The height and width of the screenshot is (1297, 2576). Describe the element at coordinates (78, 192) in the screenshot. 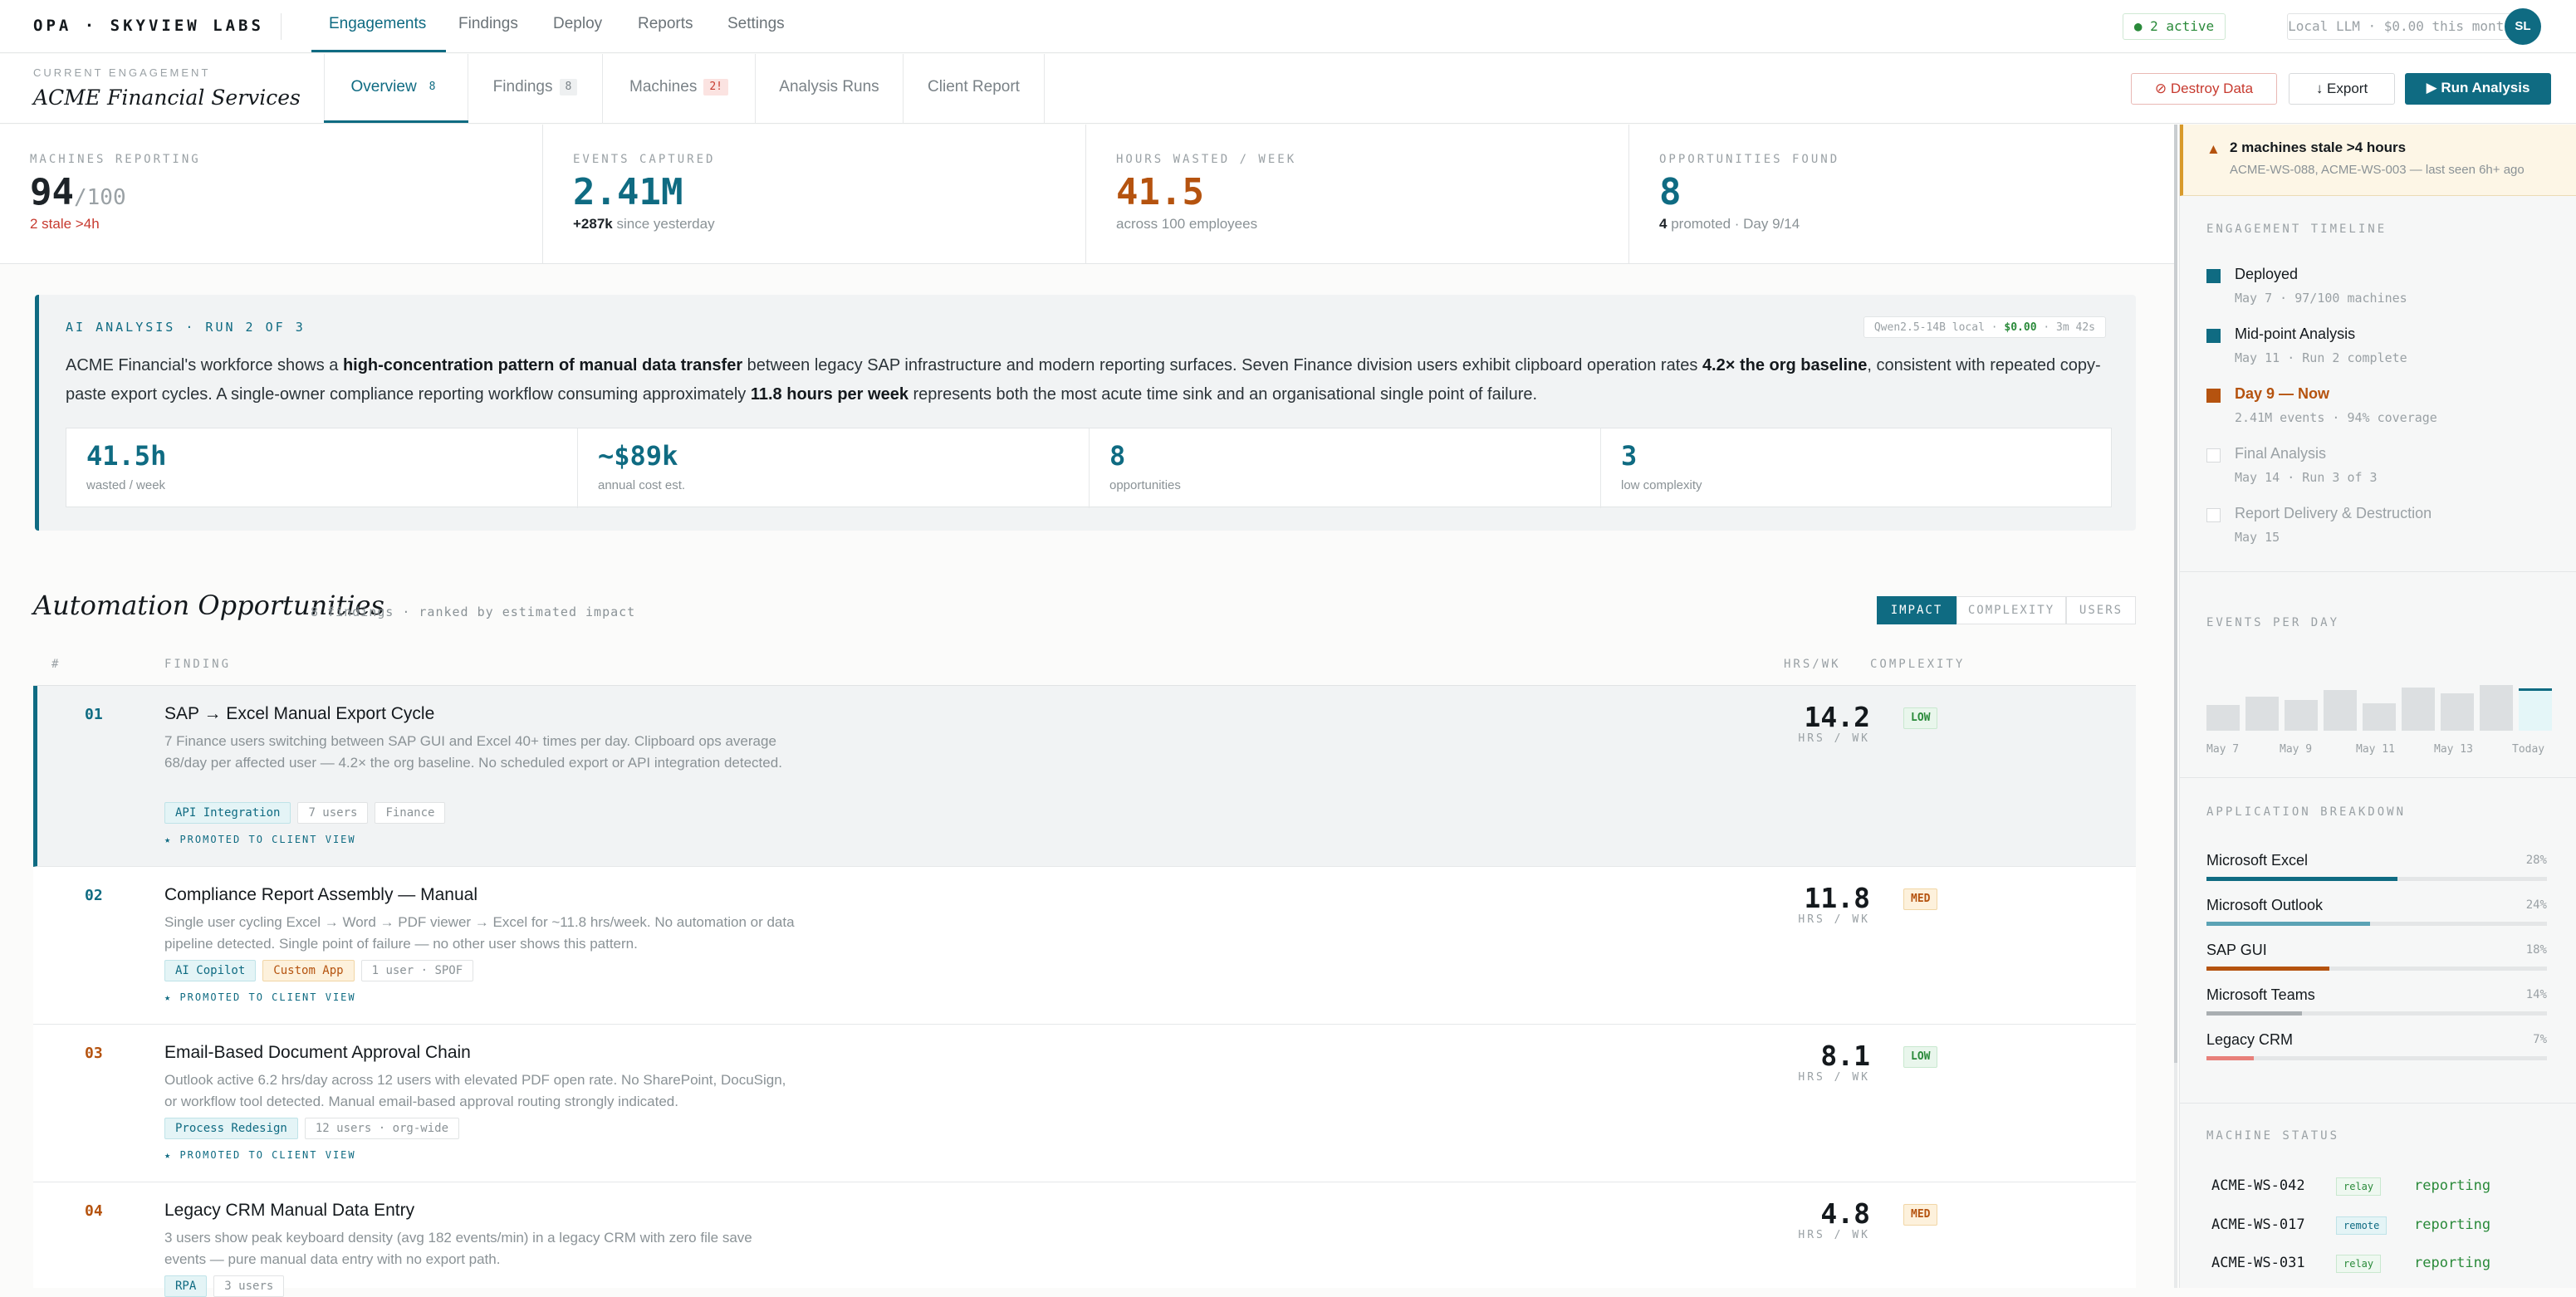

I see `stat-value: 94/100` at that location.